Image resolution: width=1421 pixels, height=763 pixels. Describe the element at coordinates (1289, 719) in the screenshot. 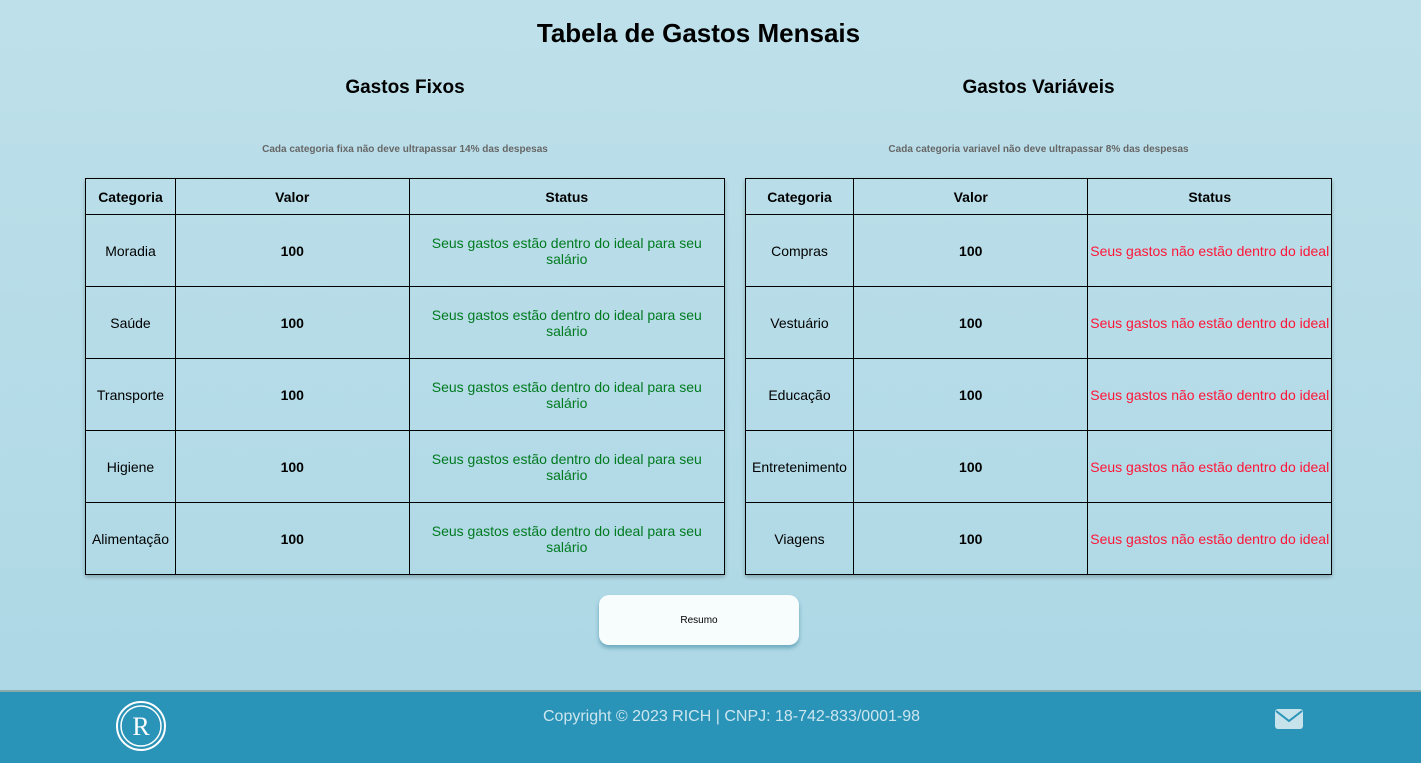

I see `mail-icon` at that location.